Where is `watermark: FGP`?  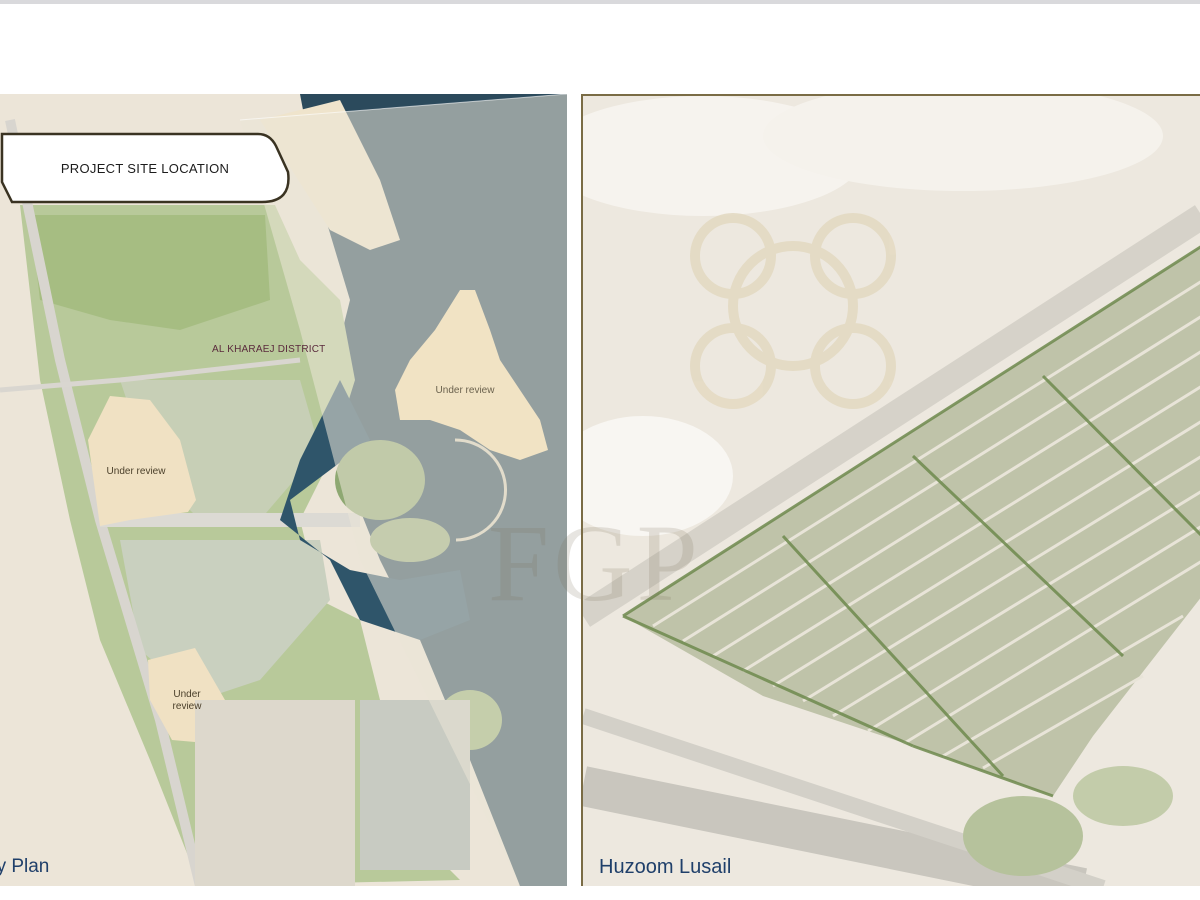 watermark: FGP is located at coordinates (595, 563).